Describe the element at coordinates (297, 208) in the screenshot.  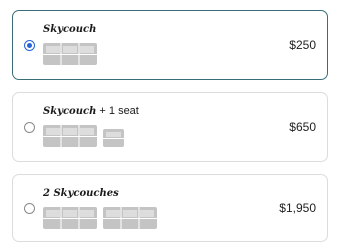
I see `option-price: $1,950` at that location.